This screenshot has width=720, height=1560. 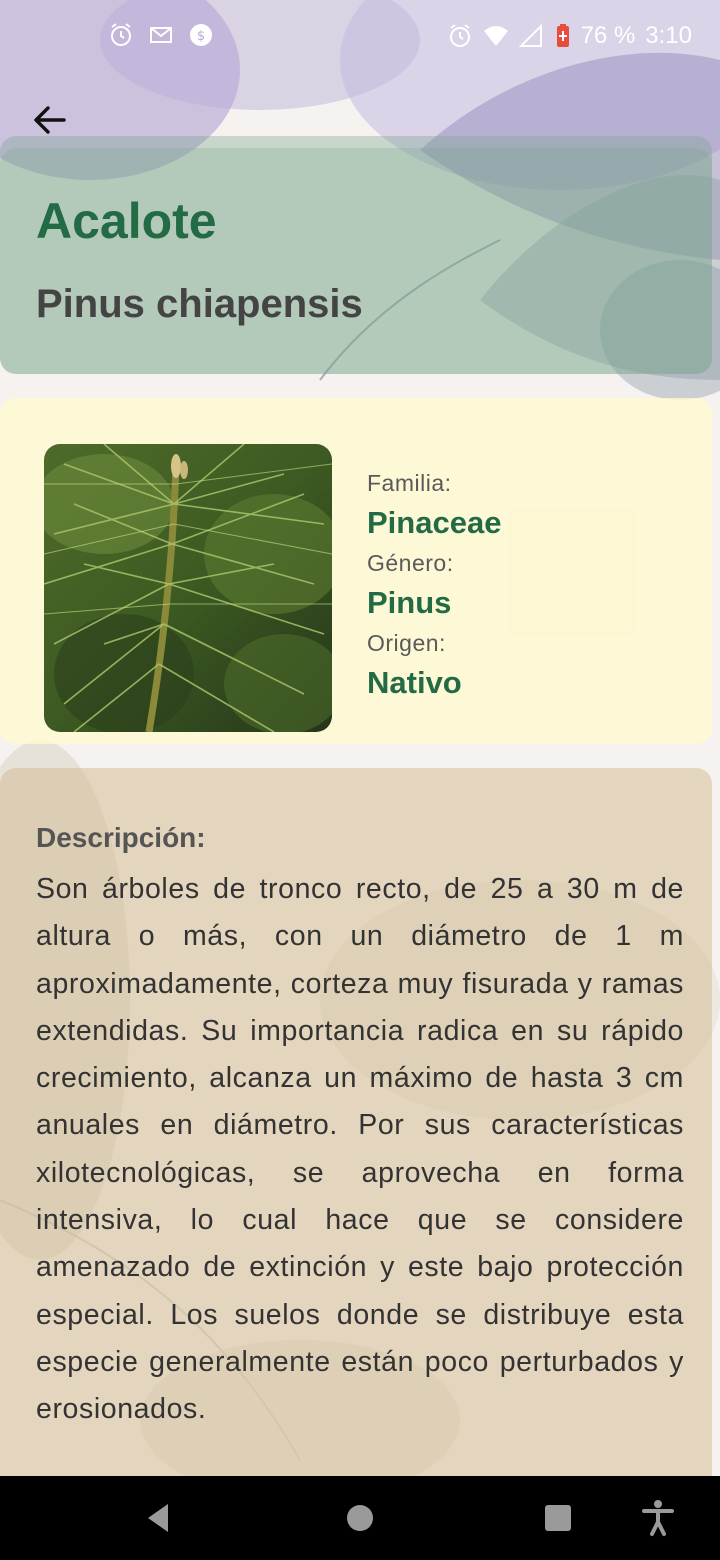 I want to click on navigation-bar, so click(x=360, y=1518).